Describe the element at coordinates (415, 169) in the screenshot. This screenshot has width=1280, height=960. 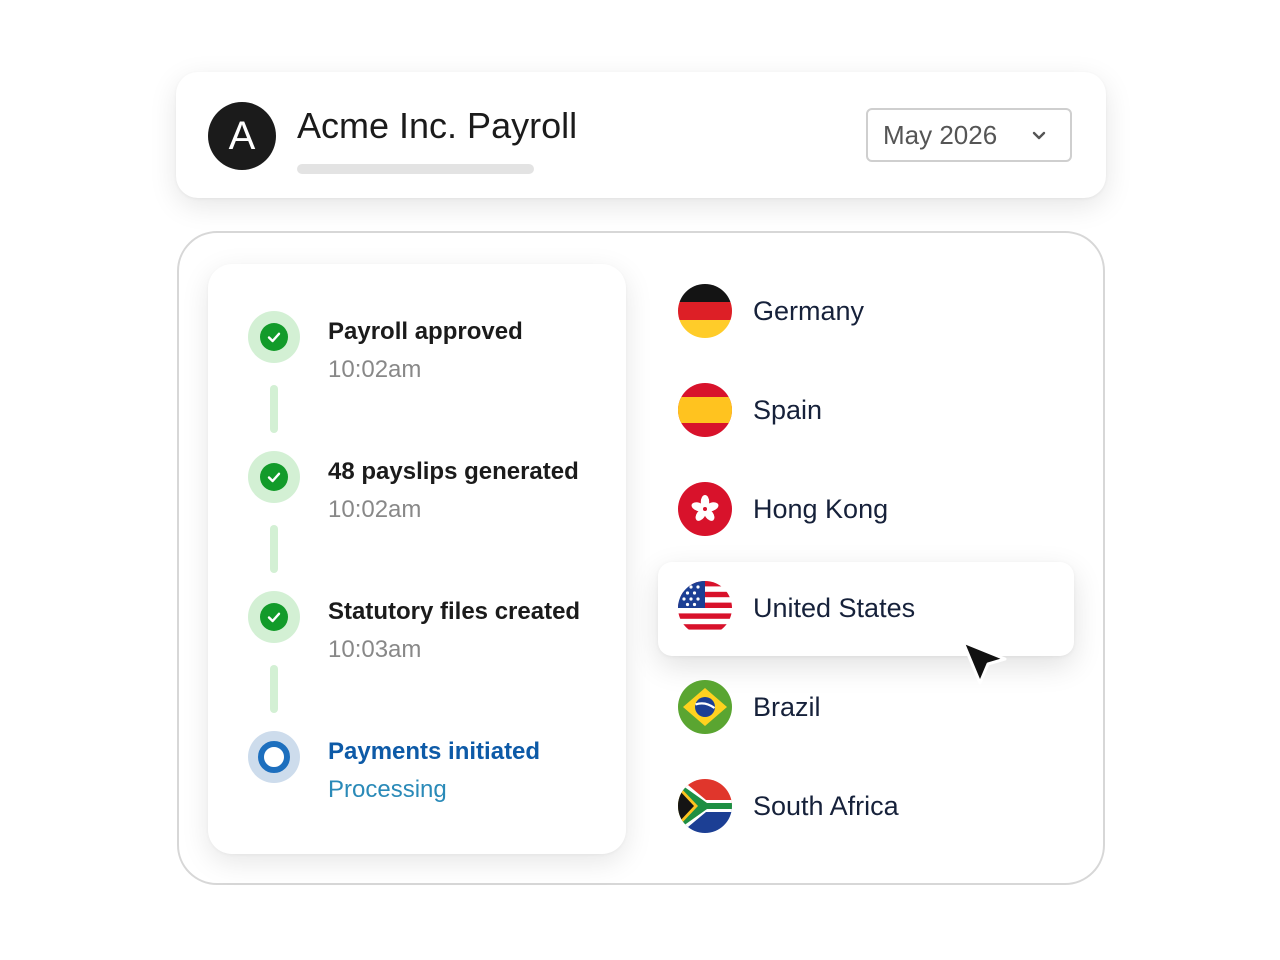
I see `title-placeholder-bar` at that location.